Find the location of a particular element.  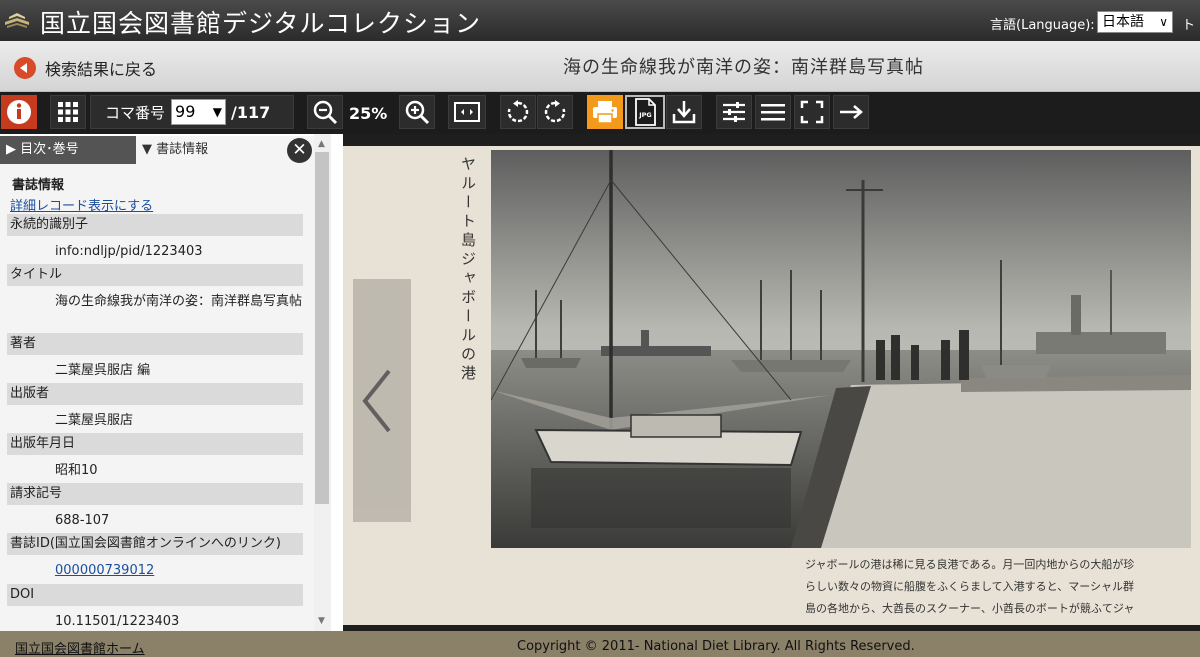

dropdown-triangle-icon: ▼ is located at coordinates (217, 112).